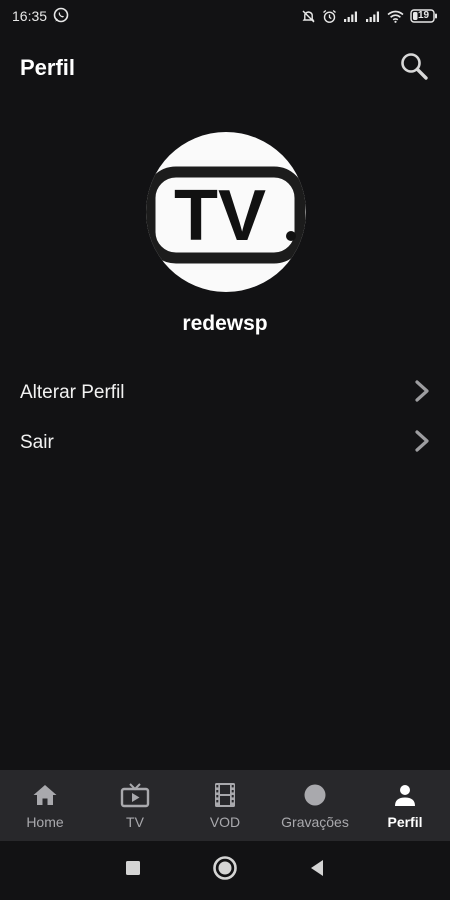  I want to click on back-button, so click(317, 871).